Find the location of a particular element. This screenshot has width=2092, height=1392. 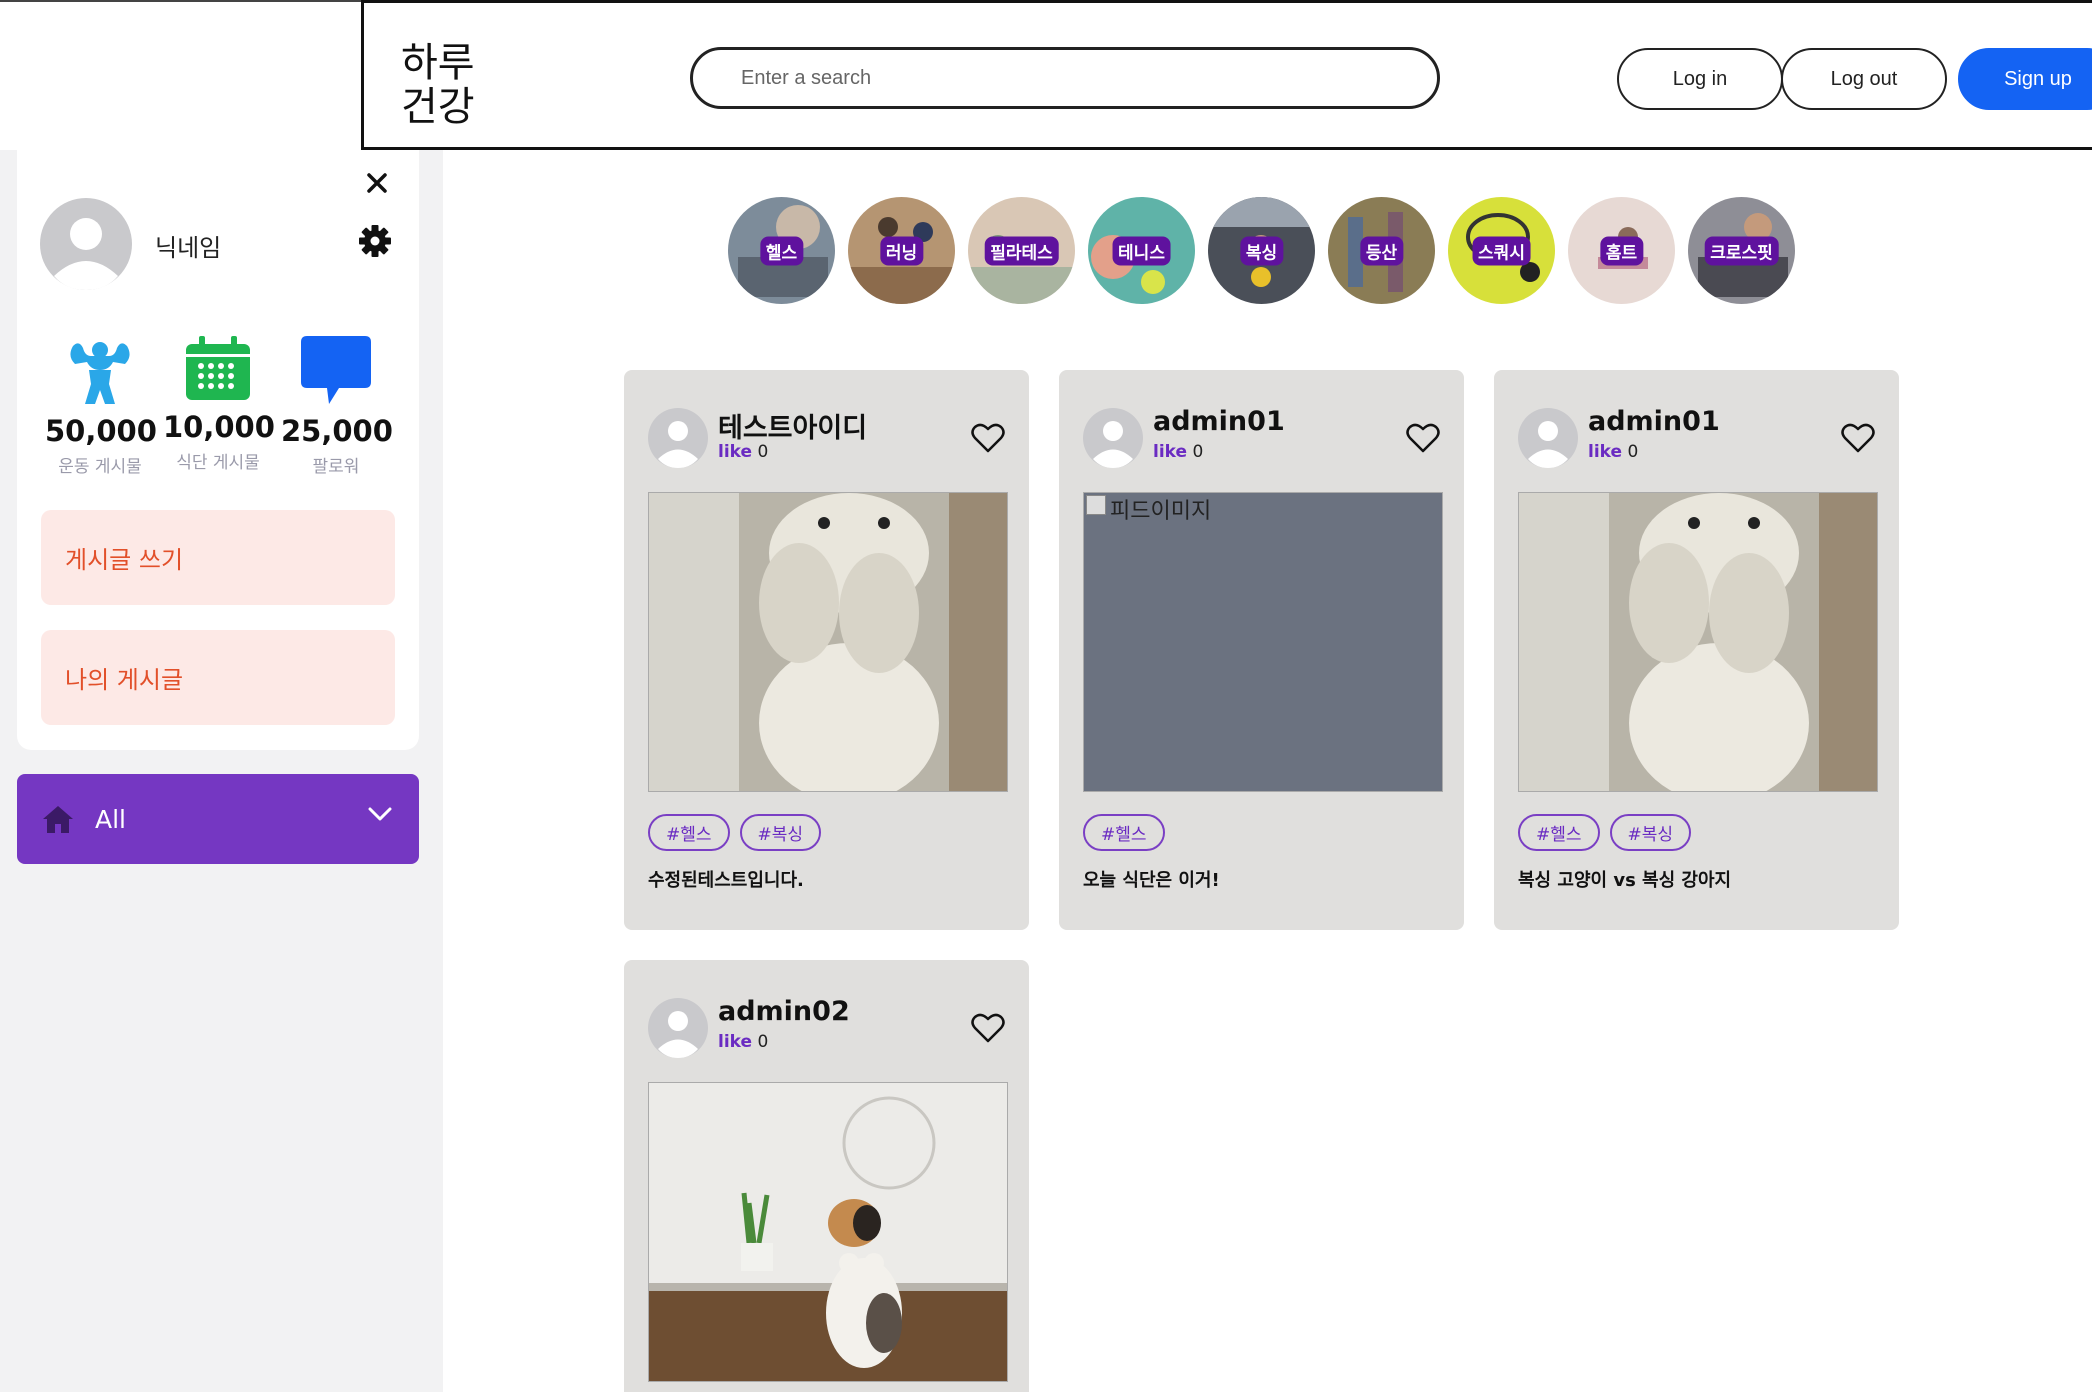

category-crossfit: 크로스핏 is located at coordinates (1741, 250).